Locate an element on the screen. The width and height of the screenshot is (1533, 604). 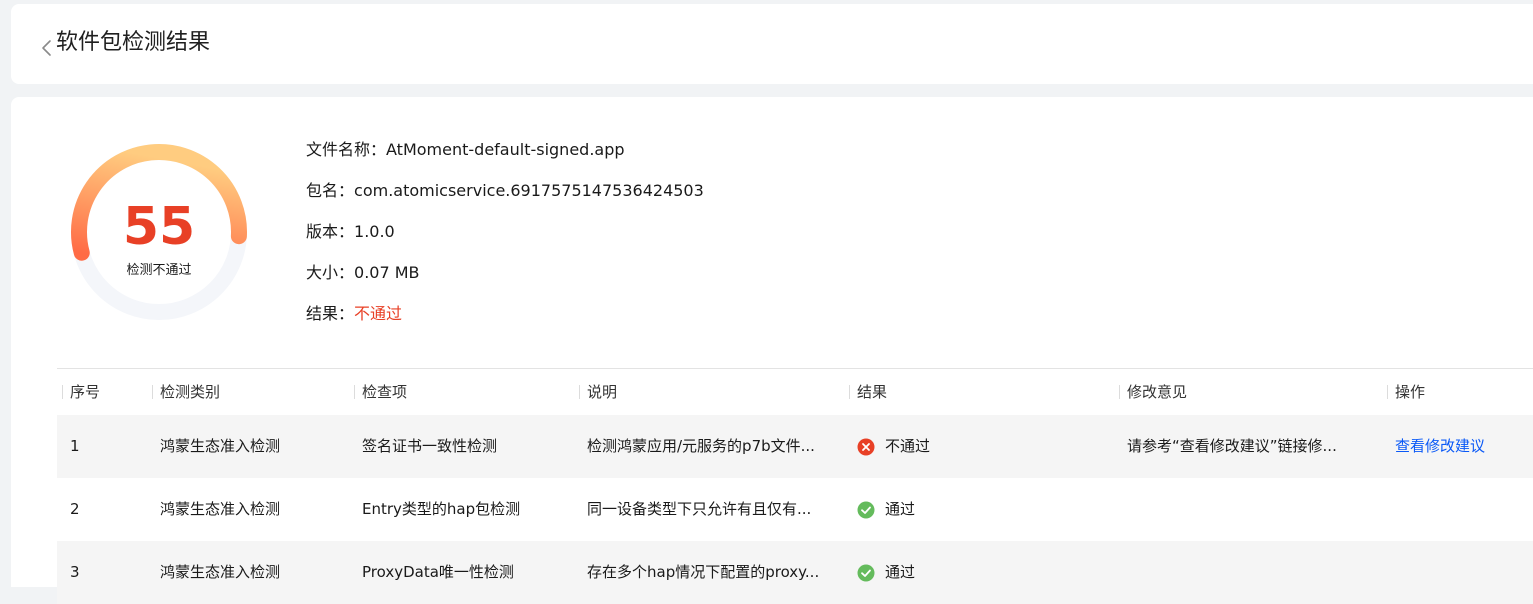
score-label: 检测不通过 is located at coordinates (159, 270).